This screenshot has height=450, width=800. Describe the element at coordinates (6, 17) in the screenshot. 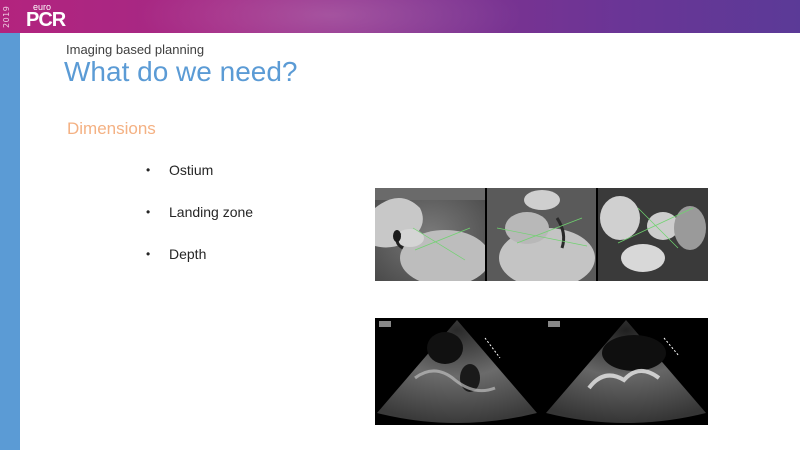

I see `year-label: 2019` at that location.